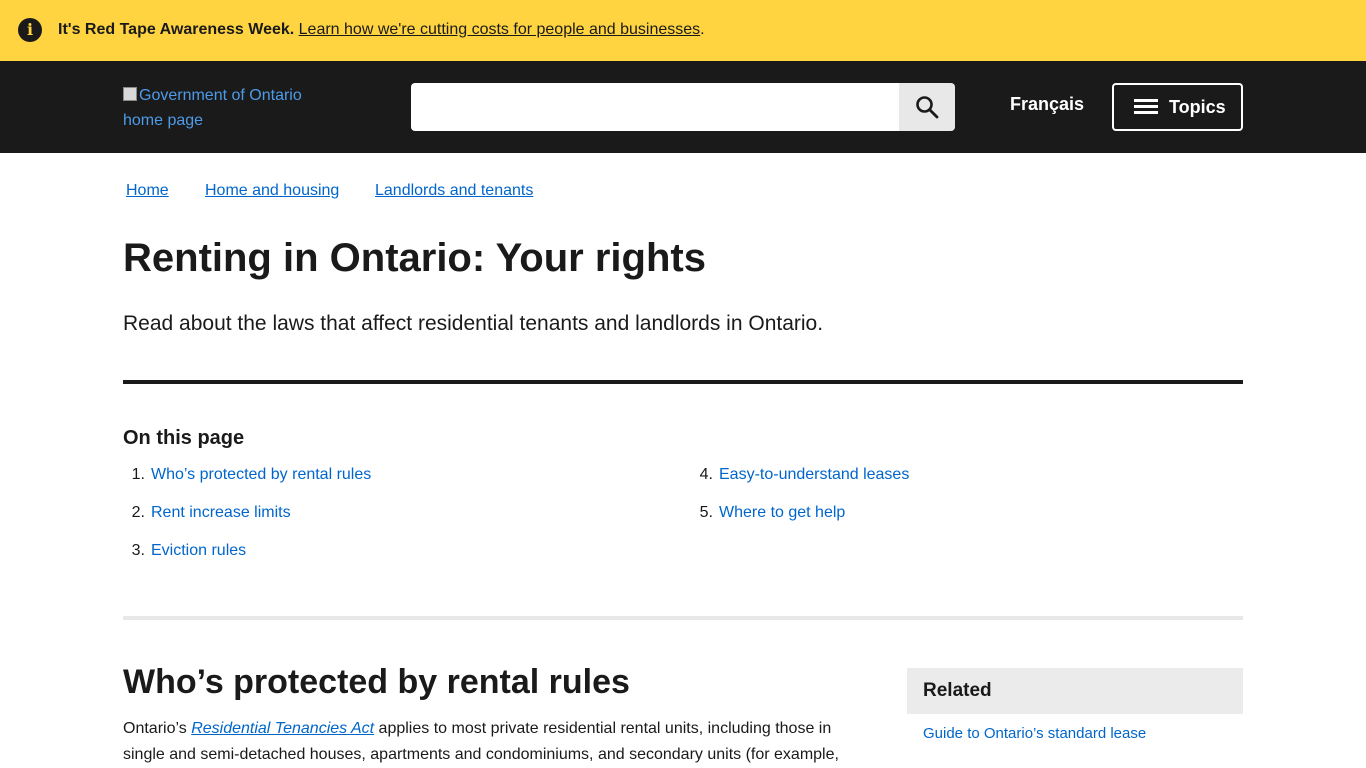  I want to click on toc-number: 4., so click(706, 474).